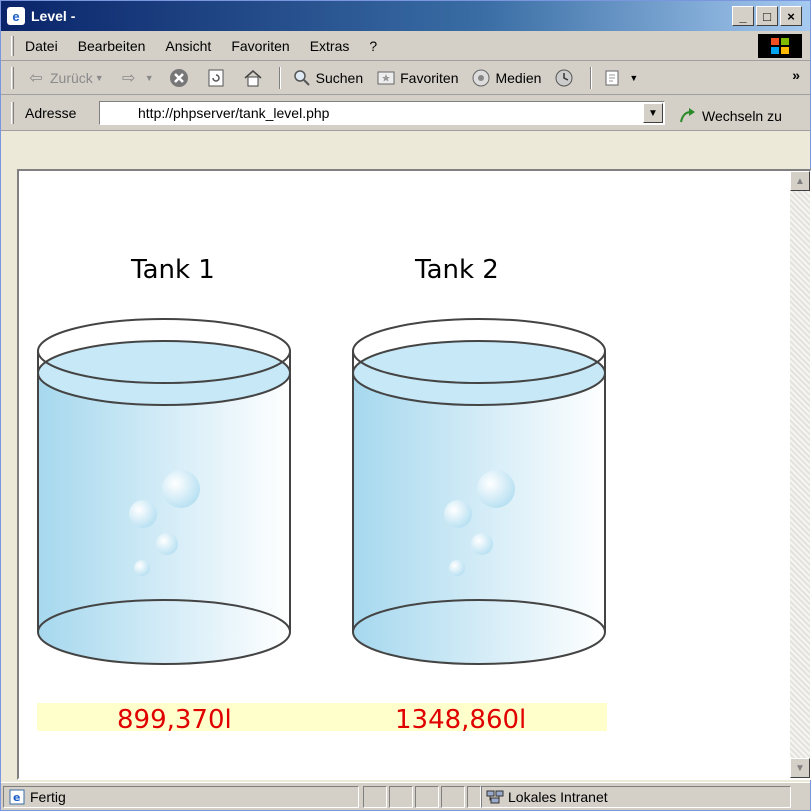 Image resolution: width=811 pixels, height=811 pixels. Describe the element at coordinates (429, 77) in the screenshot. I see `favorites-label: Favoriten` at that location.